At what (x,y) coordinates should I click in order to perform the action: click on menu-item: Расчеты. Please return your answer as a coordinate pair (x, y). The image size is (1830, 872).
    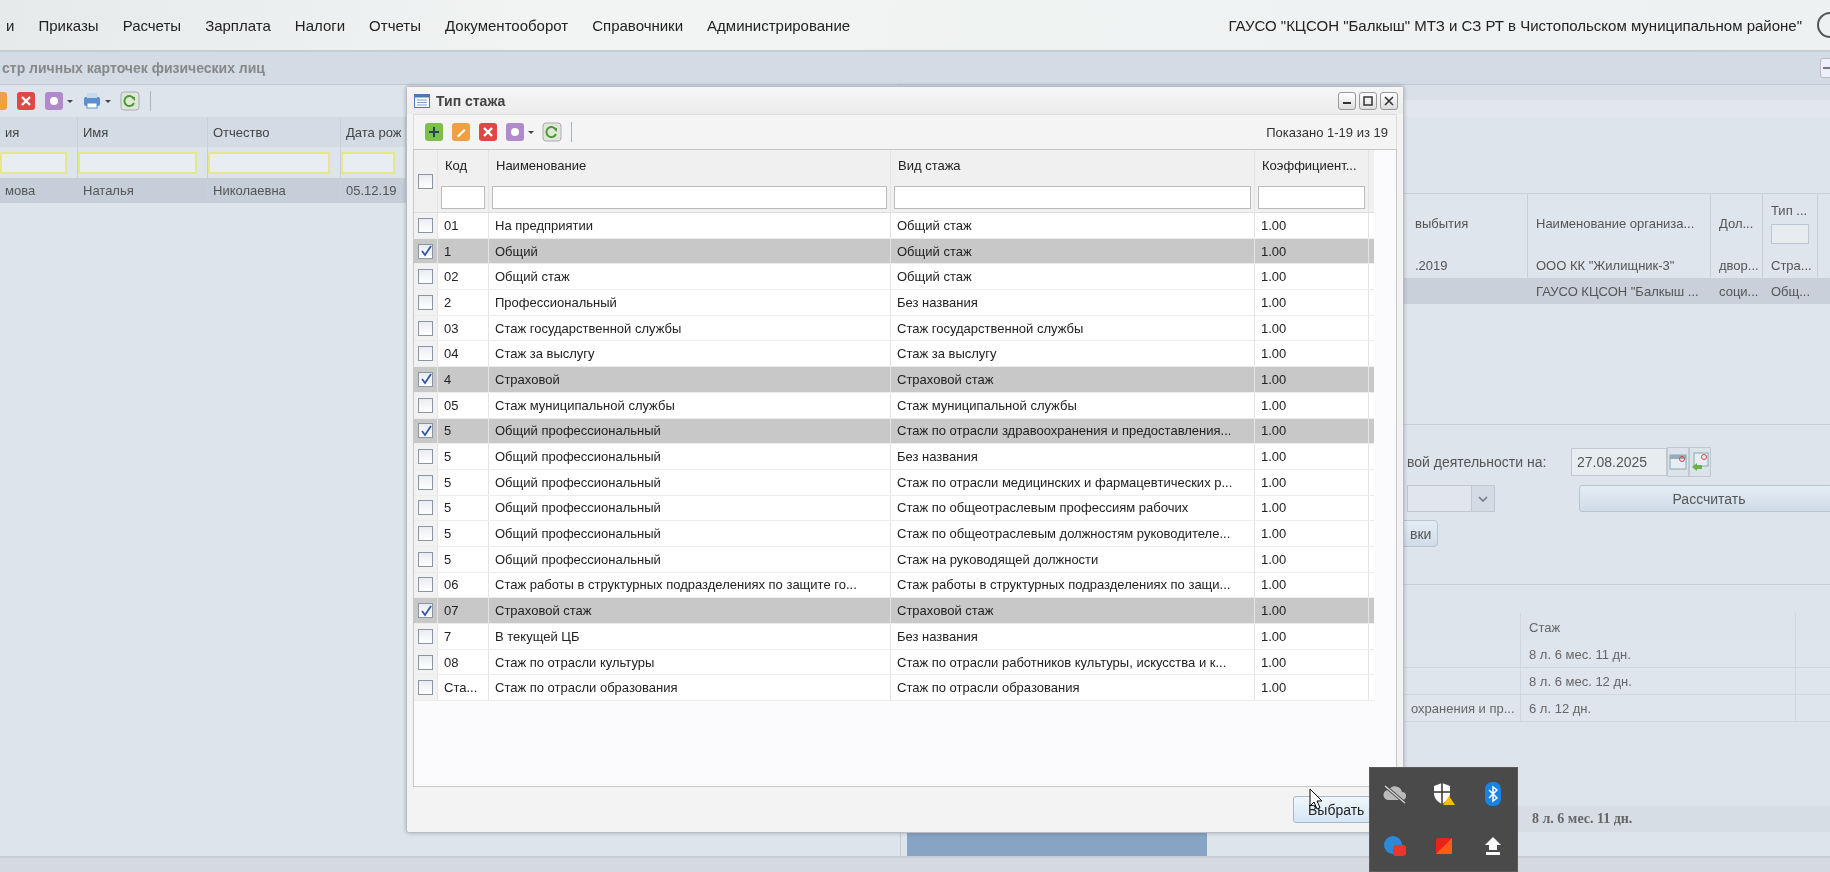
    Looking at the image, I should click on (152, 25).